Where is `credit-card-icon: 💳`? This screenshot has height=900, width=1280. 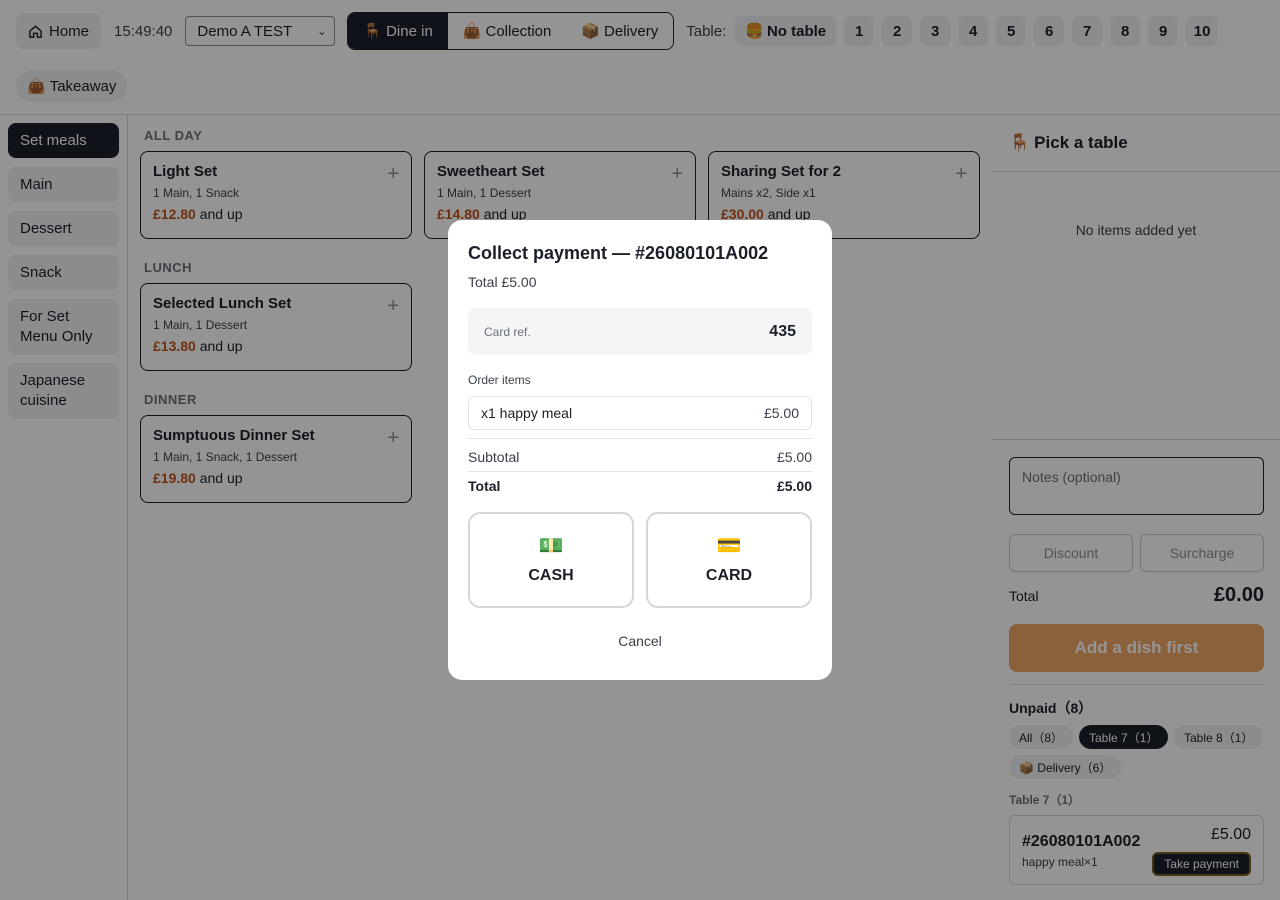
credit-card-icon: 💳 is located at coordinates (729, 546).